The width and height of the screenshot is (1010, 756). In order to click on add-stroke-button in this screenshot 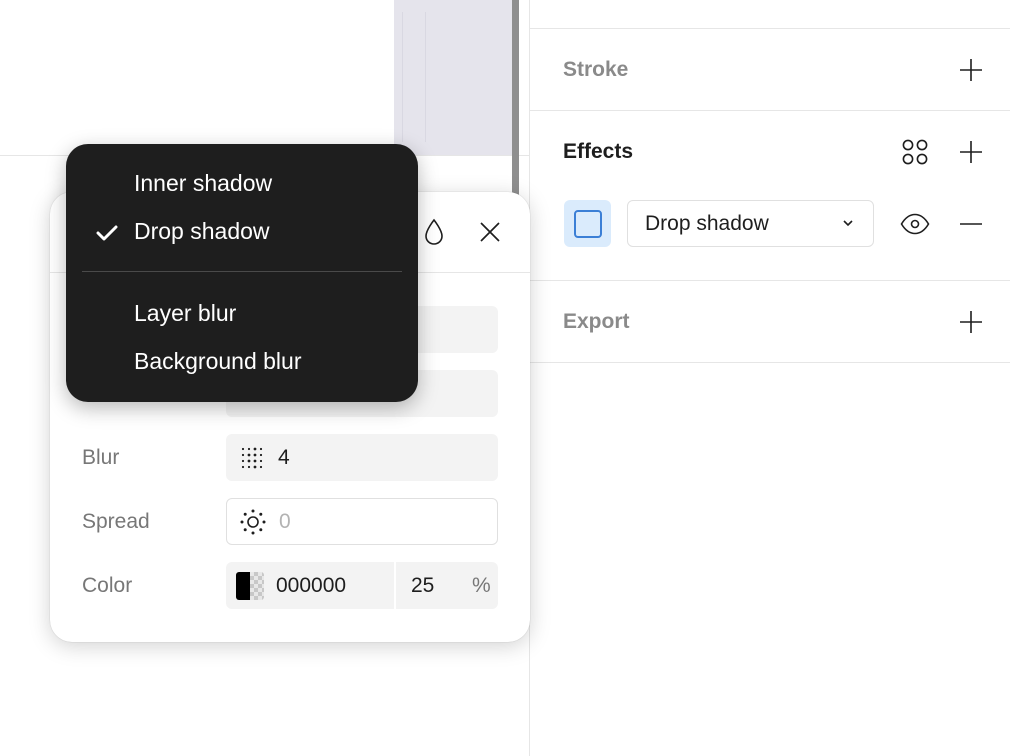, I will do `click(971, 70)`.